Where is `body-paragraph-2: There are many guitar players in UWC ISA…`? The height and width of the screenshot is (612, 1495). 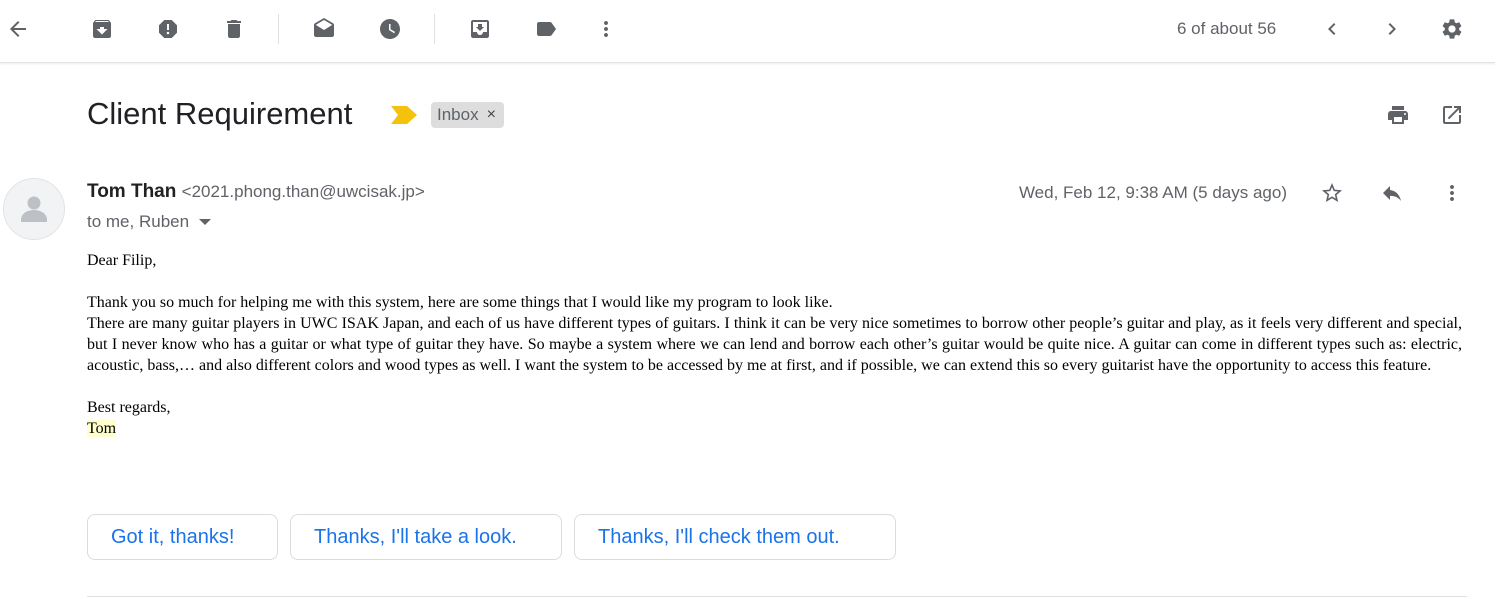 body-paragraph-2: There are many guitar players in UWC ISA… is located at coordinates (774, 344).